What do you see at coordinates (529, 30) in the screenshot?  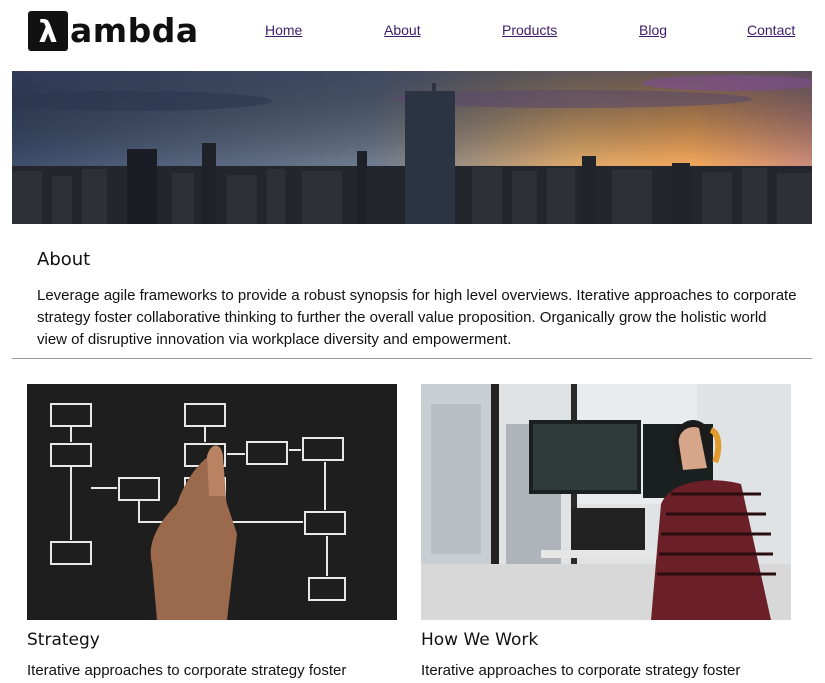 I see `nav-link-products: Products` at bounding box center [529, 30].